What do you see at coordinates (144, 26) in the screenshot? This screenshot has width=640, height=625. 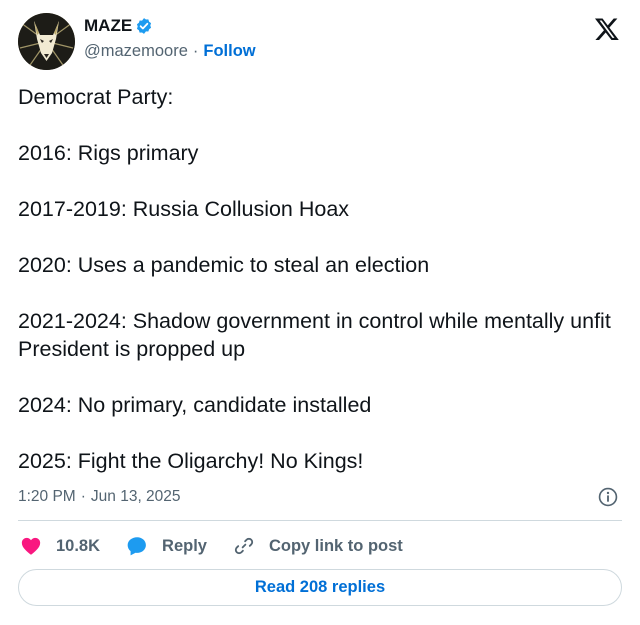 I see `verified-badge-icon` at bounding box center [144, 26].